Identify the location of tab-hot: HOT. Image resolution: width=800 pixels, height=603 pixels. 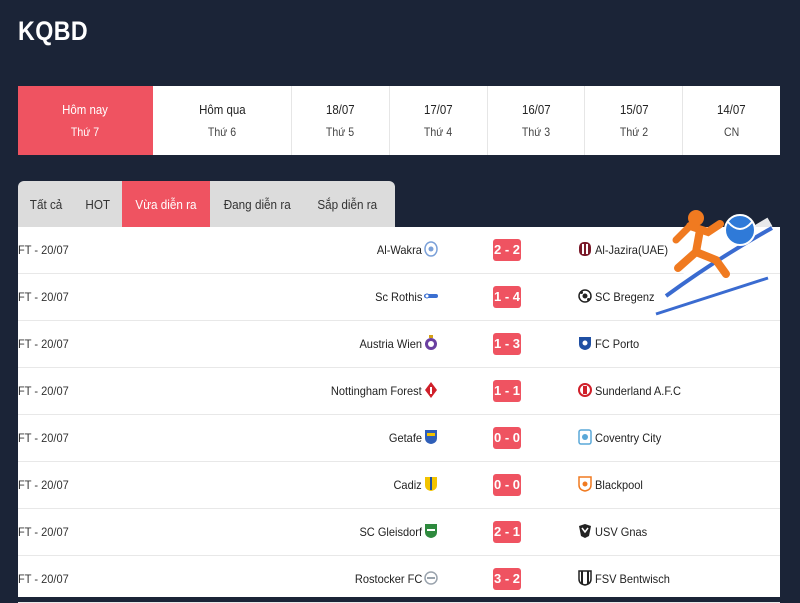
(97, 204).